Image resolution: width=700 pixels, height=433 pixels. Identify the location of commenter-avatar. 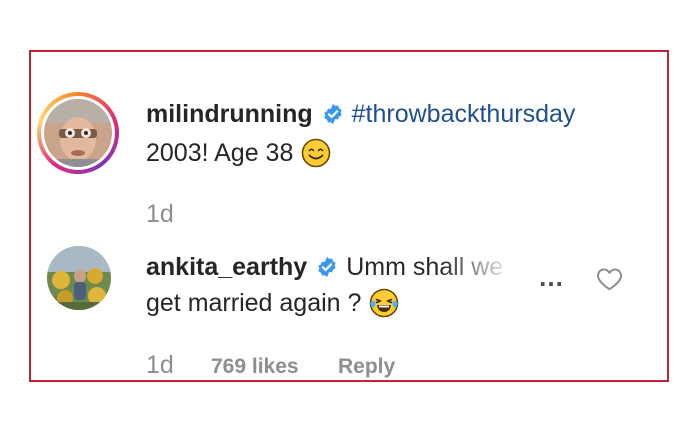
(79, 278).